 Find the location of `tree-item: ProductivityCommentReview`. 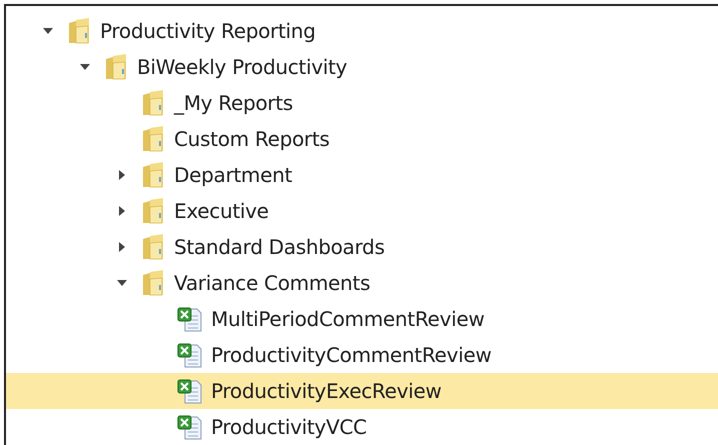

tree-item: ProductivityCommentReview is located at coordinates (362, 355).